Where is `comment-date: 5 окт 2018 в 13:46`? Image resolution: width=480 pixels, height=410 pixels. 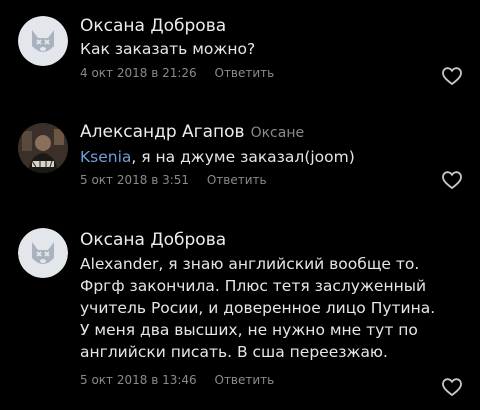 comment-date: 5 окт 2018 в 13:46 is located at coordinates (138, 380).